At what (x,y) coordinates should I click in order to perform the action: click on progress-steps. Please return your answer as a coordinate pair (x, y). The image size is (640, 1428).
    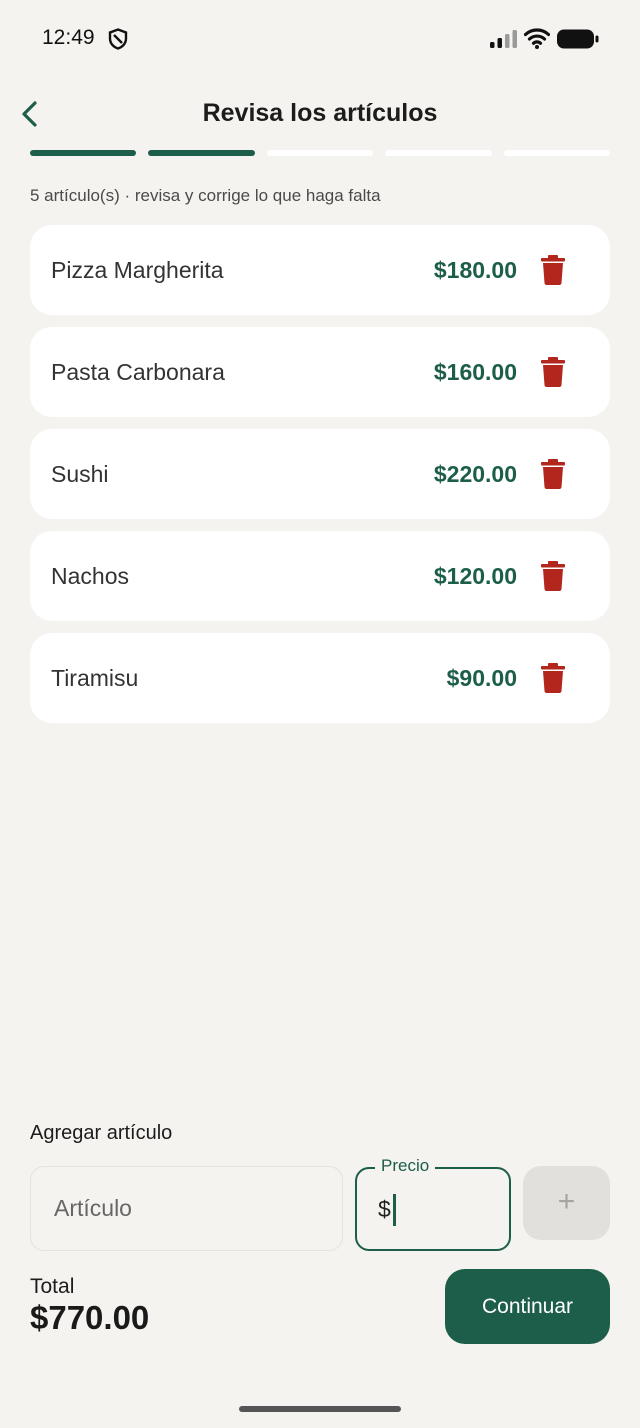
    Looking at the image, I should click on (320, 153).